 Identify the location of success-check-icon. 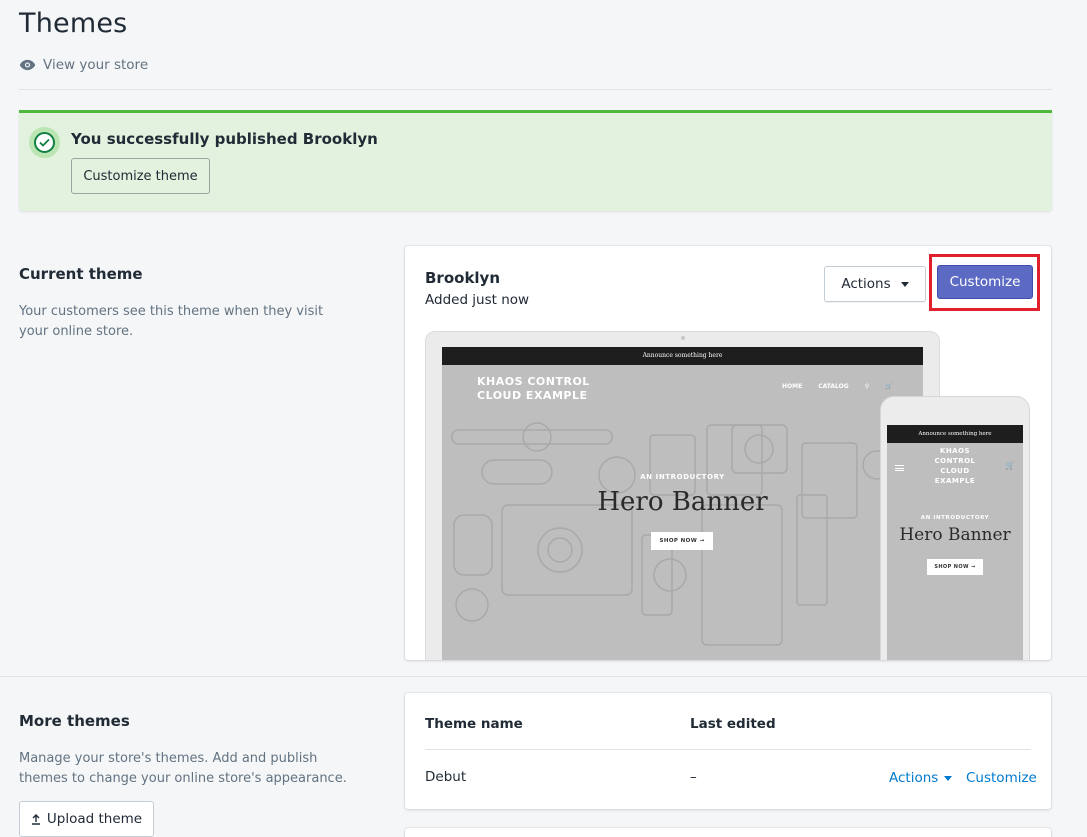
(44, 142).